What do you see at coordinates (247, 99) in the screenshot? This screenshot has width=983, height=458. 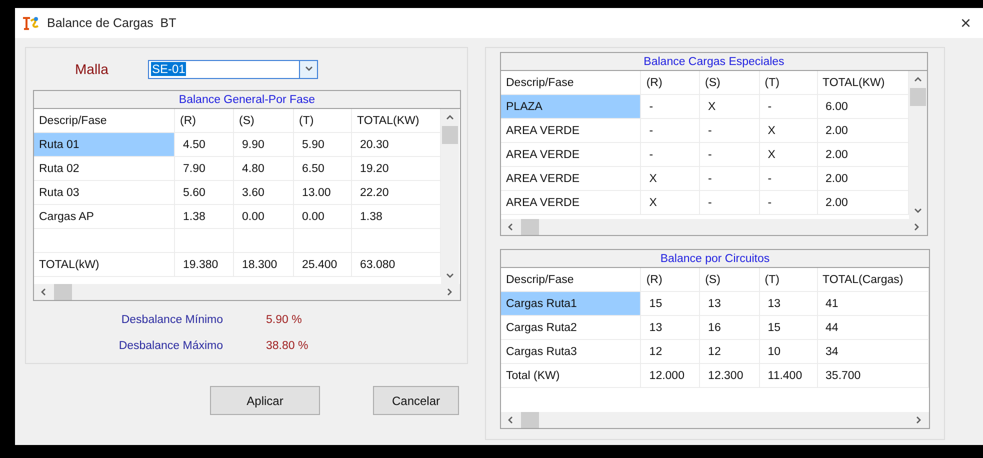 I see `table-caption: Balance General-Por Fase` at bounding box center [247, 99].